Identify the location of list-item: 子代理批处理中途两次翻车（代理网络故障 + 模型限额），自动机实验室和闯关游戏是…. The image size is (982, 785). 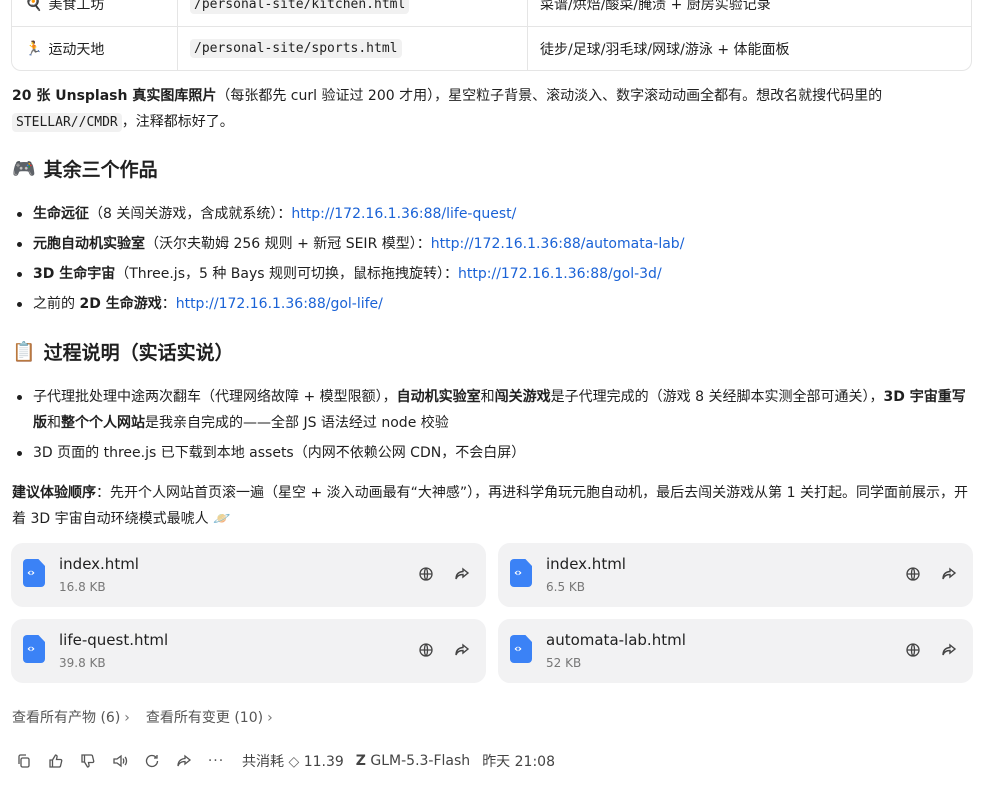
(491, 410).